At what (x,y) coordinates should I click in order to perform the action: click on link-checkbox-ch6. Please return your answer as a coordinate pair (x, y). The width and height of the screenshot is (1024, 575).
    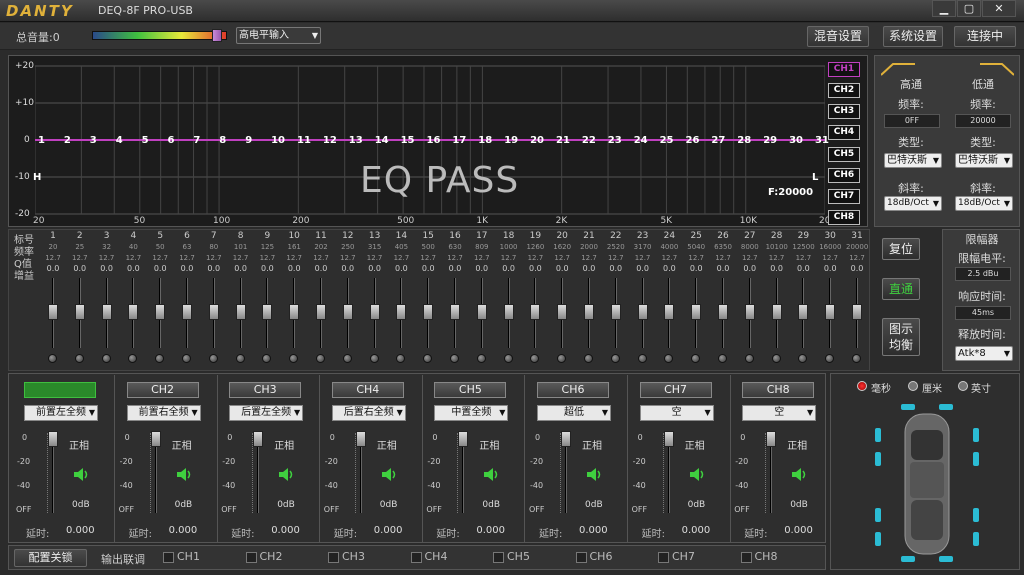
    Looking at the image, I should click on (581, 557).